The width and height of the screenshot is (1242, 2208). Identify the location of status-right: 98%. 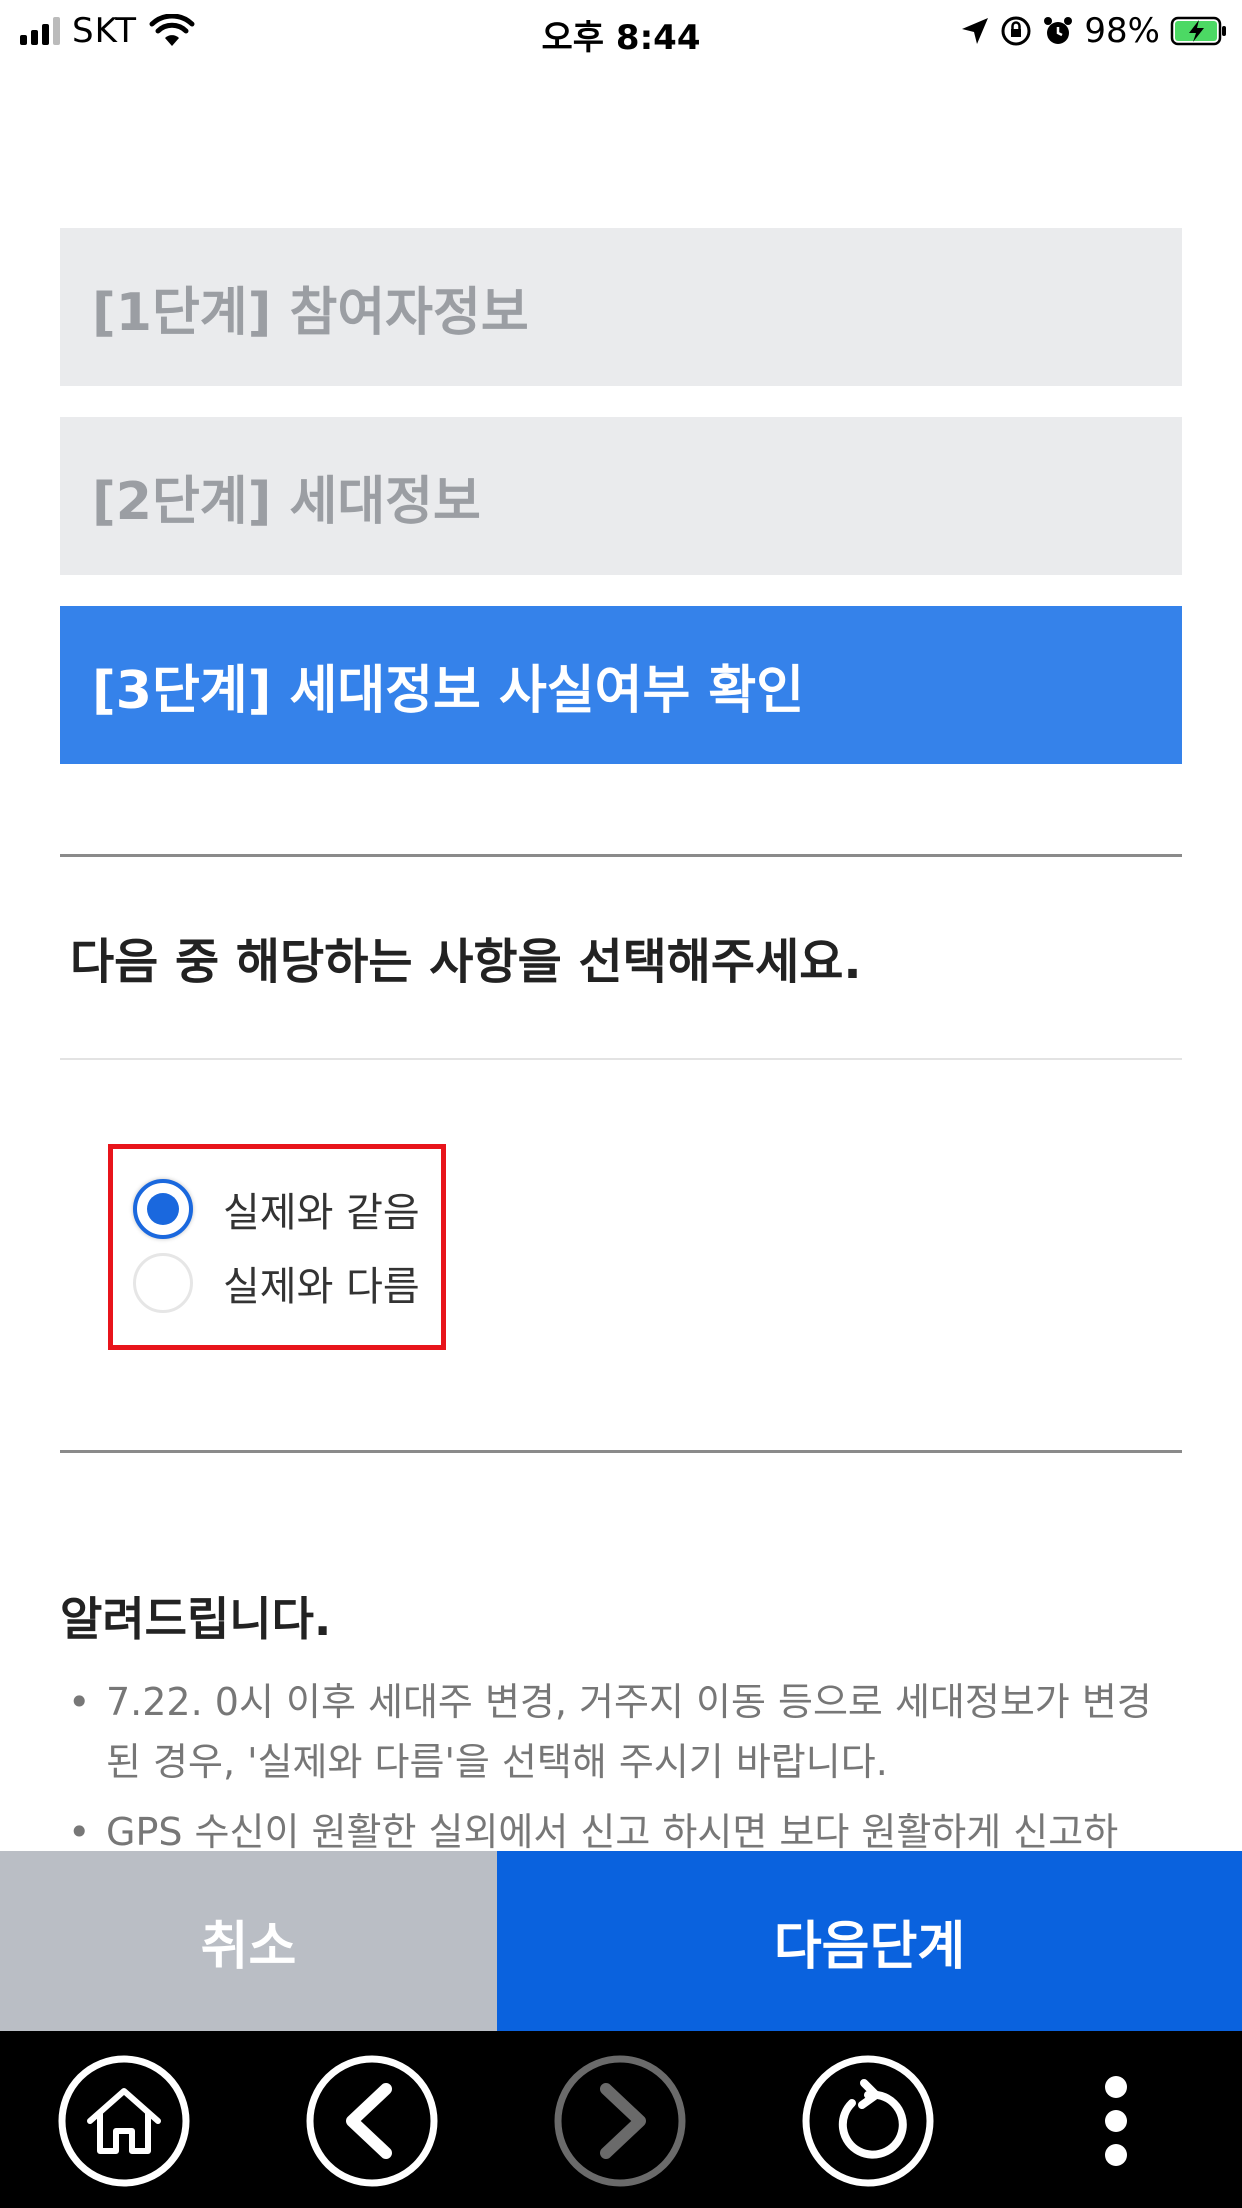
(1094, 31).